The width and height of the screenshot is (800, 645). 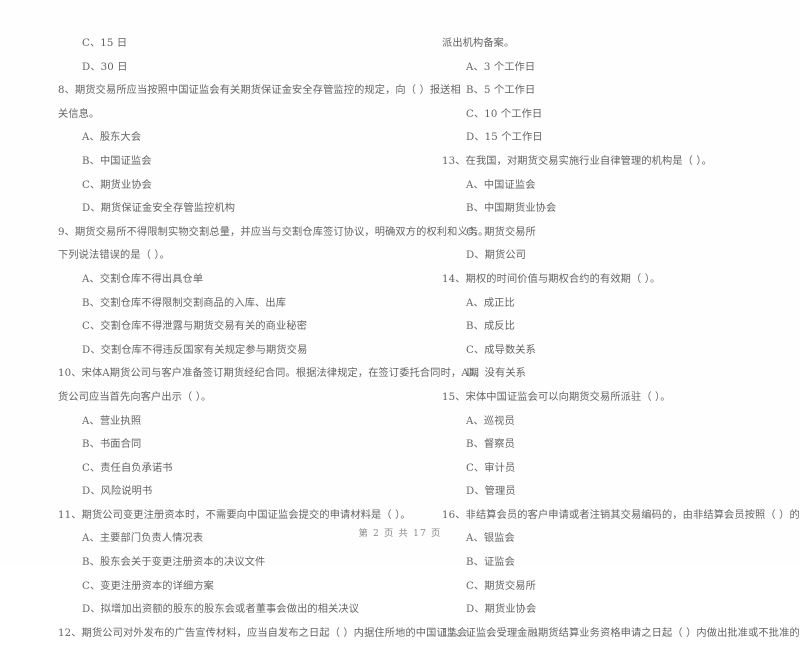 I want to click on left-option-line: B、中国证监会, so click(x=117, y=161).